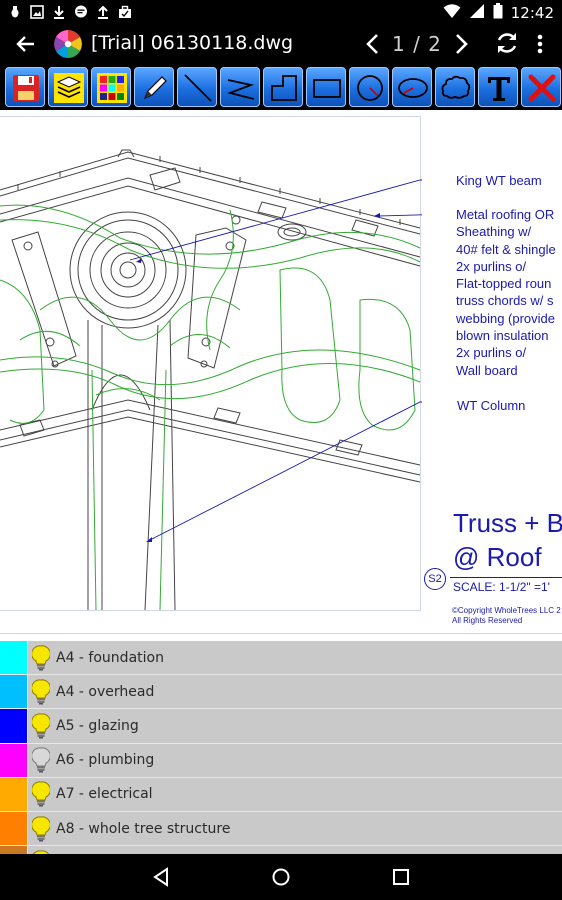 This screenshot has width=562, height=900. Describe the element at coordinates (97, 725) in the screenshot. I see `layer-name: A5 - glazing` at that location.